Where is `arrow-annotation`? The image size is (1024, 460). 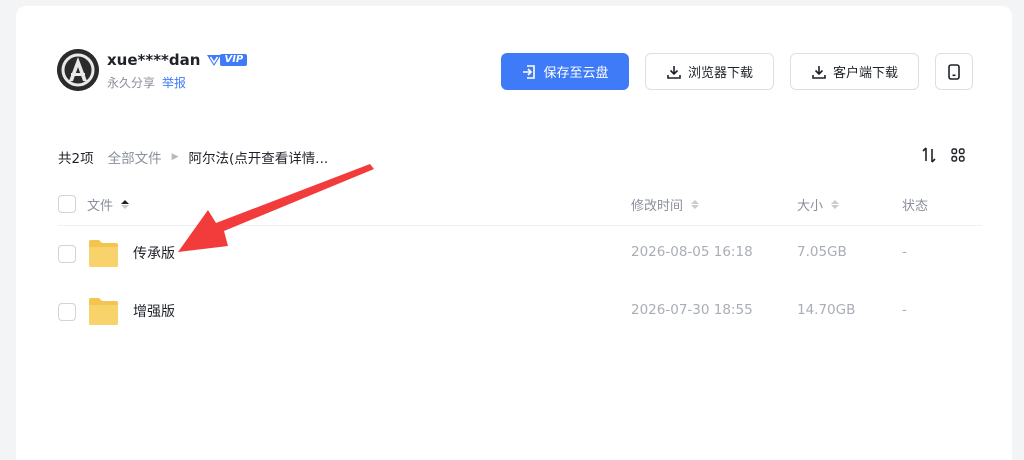 arrow-annotation is located at coordinates (276, 208).